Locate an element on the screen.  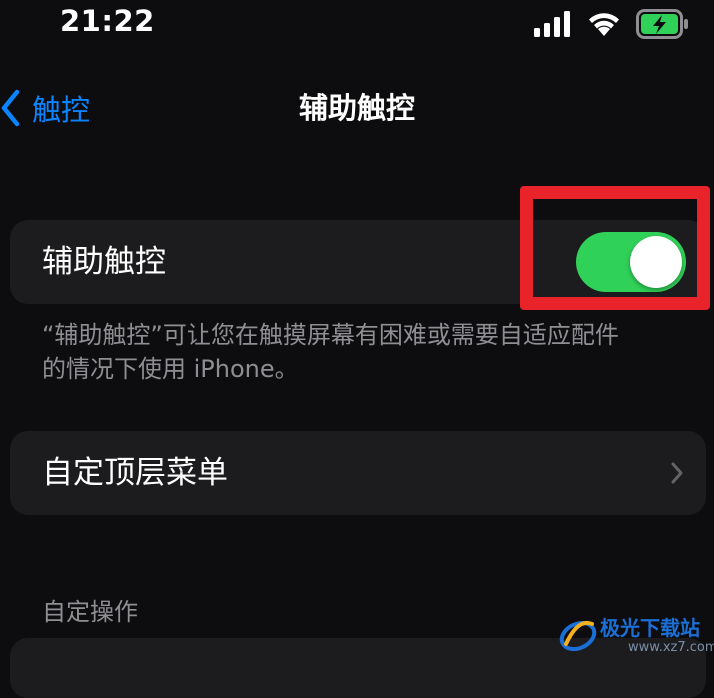
watermark-logo-icon is located at coordinates (578, 636).